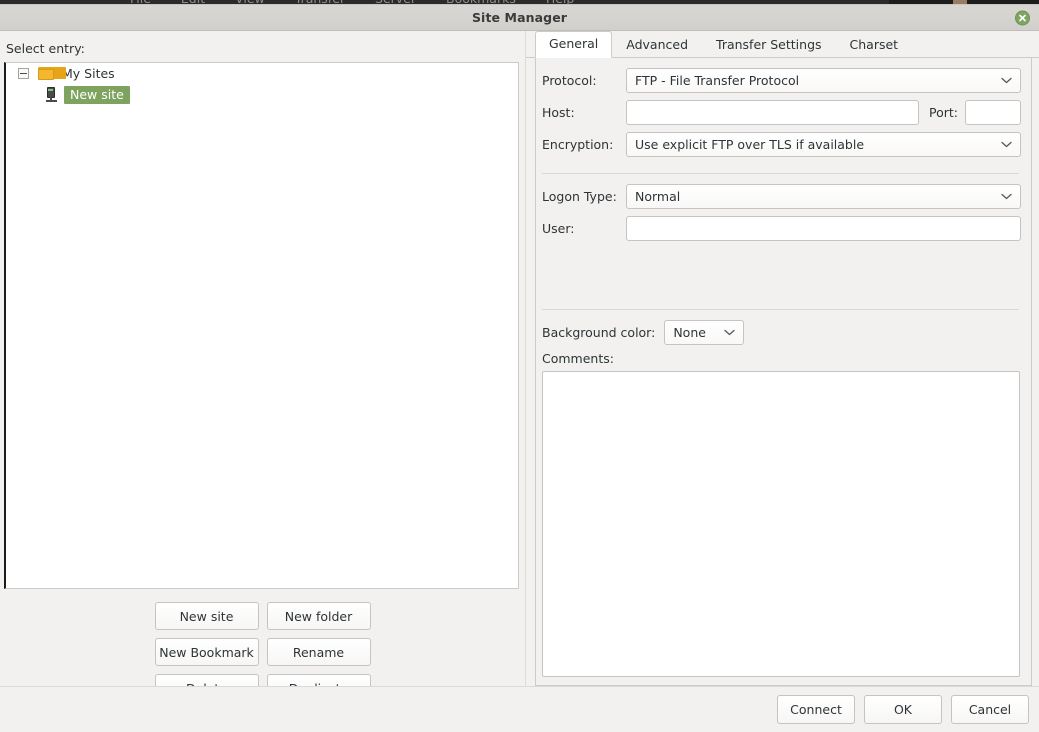 The width and height of the screenshot is (1039, 732). I want to click on dialog-titlebar: Site Manager, so click(519, 18).